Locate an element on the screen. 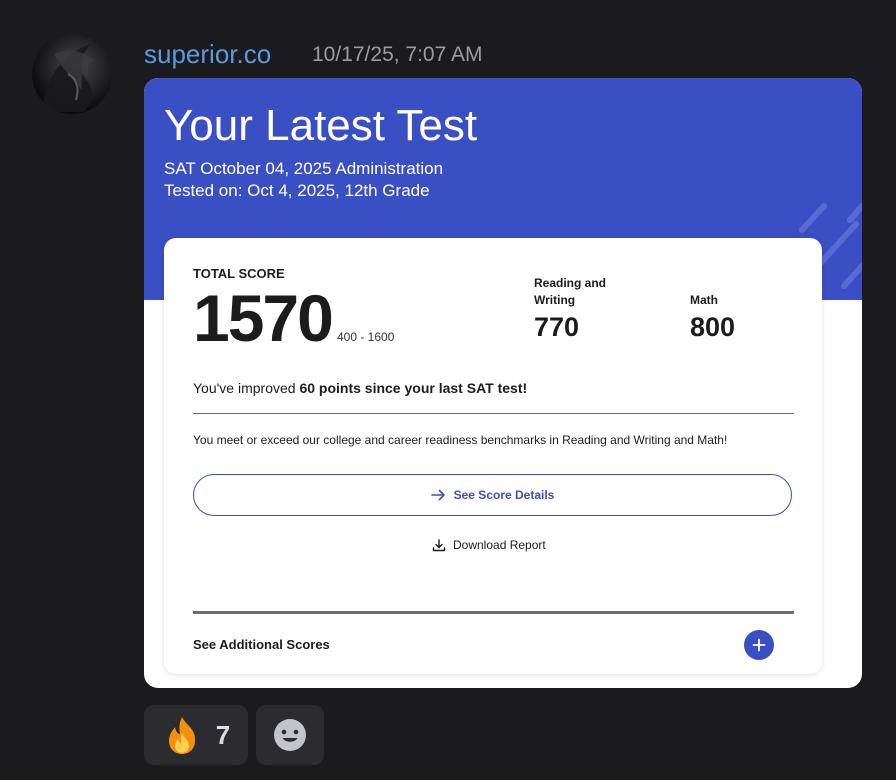 This screenshot has width=896, height=780. author-avatar is located at coordinates (72, 74).